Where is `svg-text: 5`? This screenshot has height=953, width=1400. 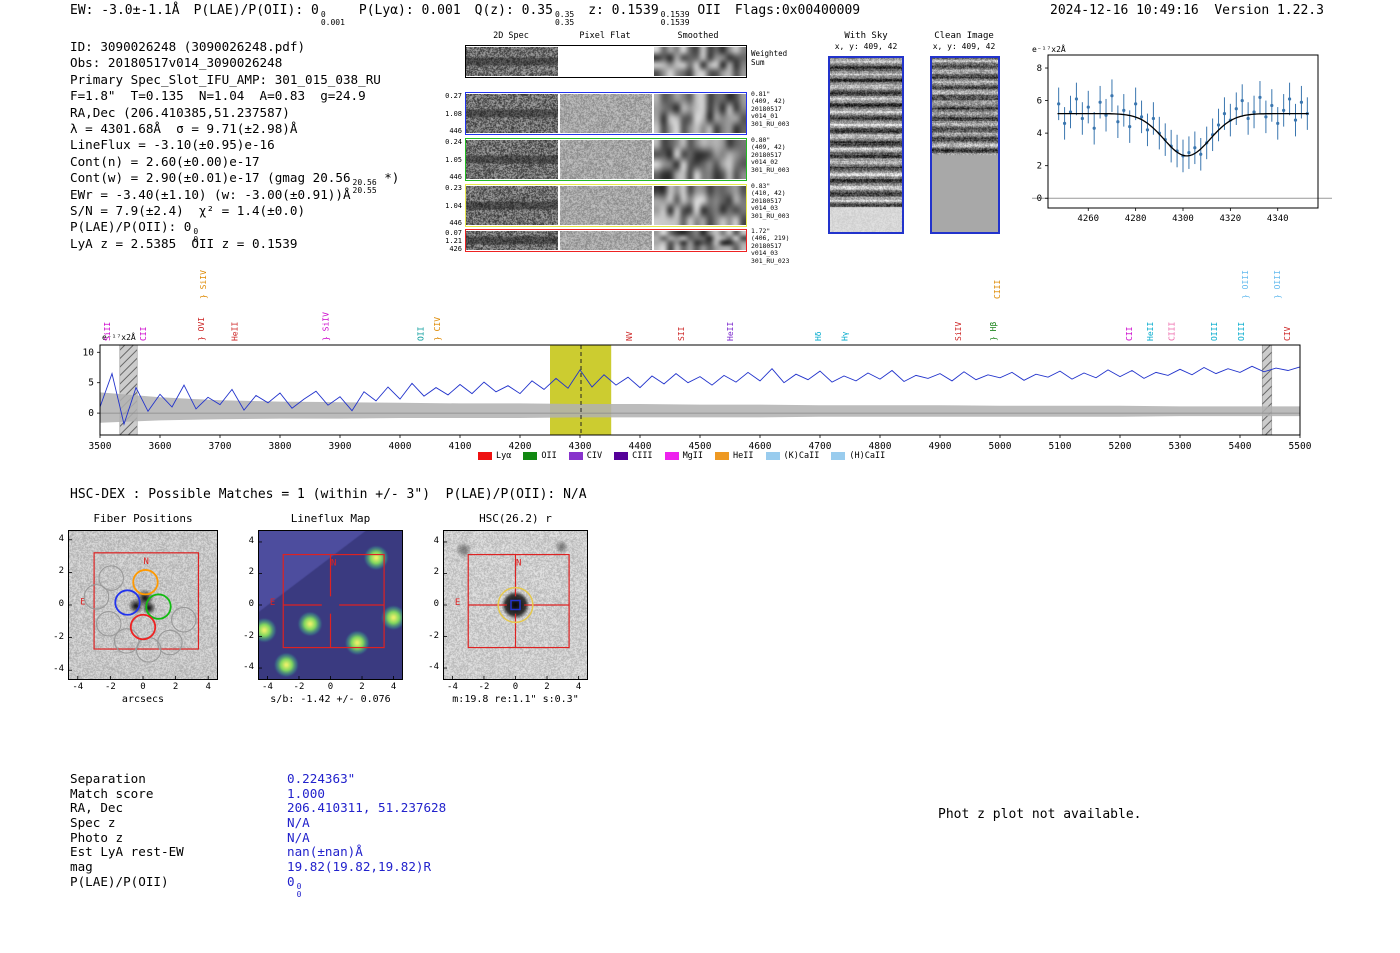 svg-text: 5 is located at coordinates (91, 383).